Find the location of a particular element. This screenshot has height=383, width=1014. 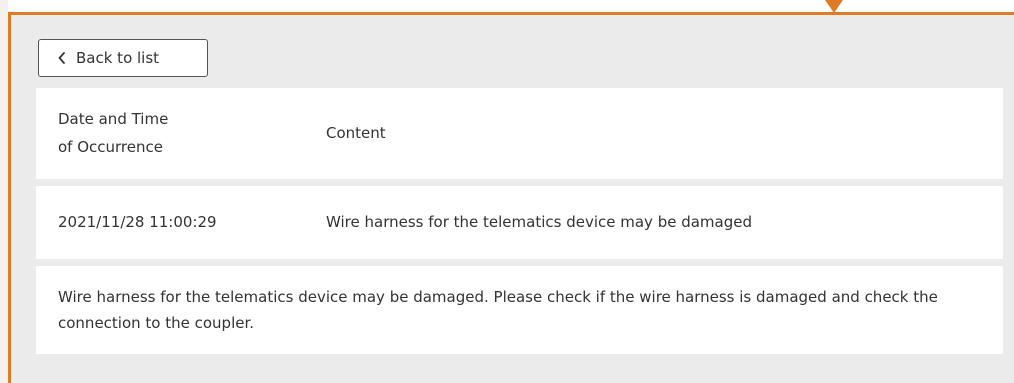

back-to-list-label: Back to list is located at coordinates (118, 58).